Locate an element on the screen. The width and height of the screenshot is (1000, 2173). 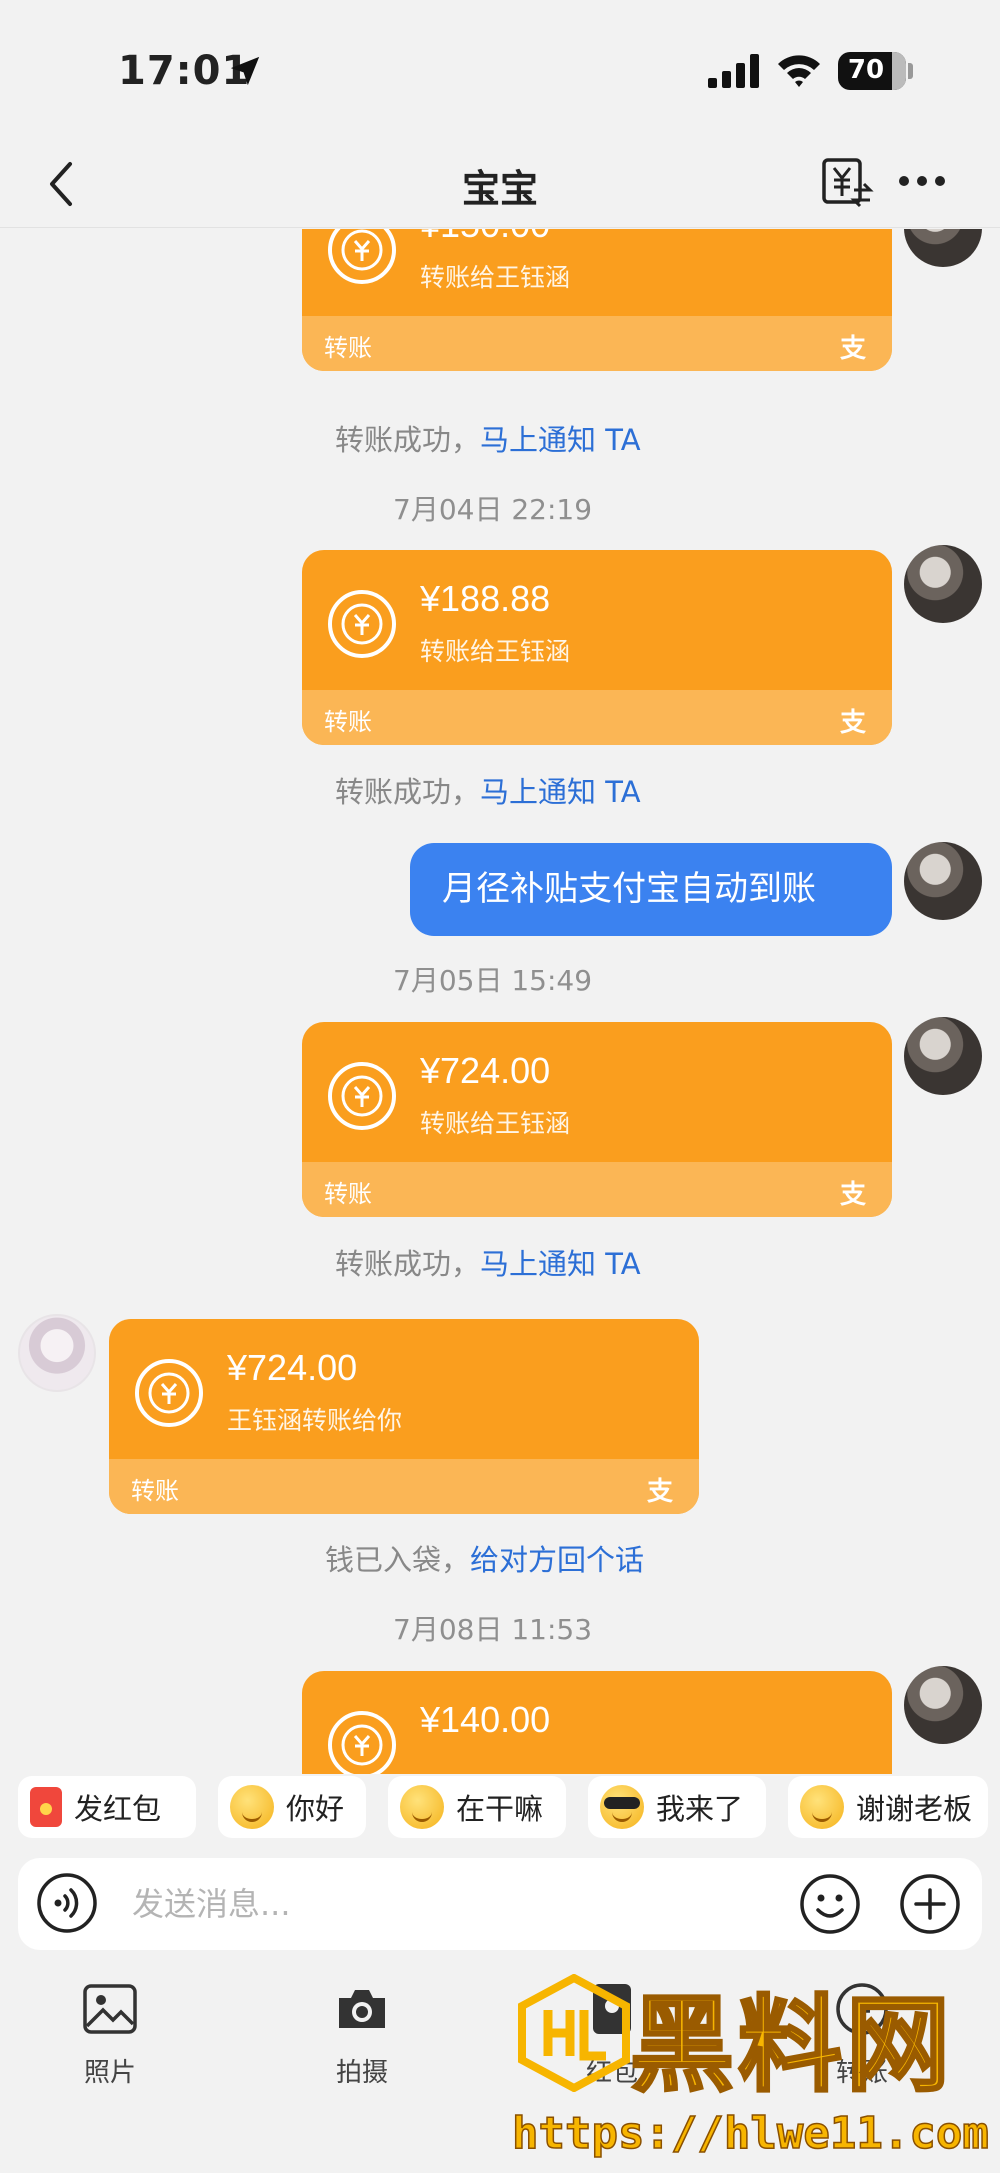
transfer-amount: ¥188.88 is located at coordinates (485, 598).